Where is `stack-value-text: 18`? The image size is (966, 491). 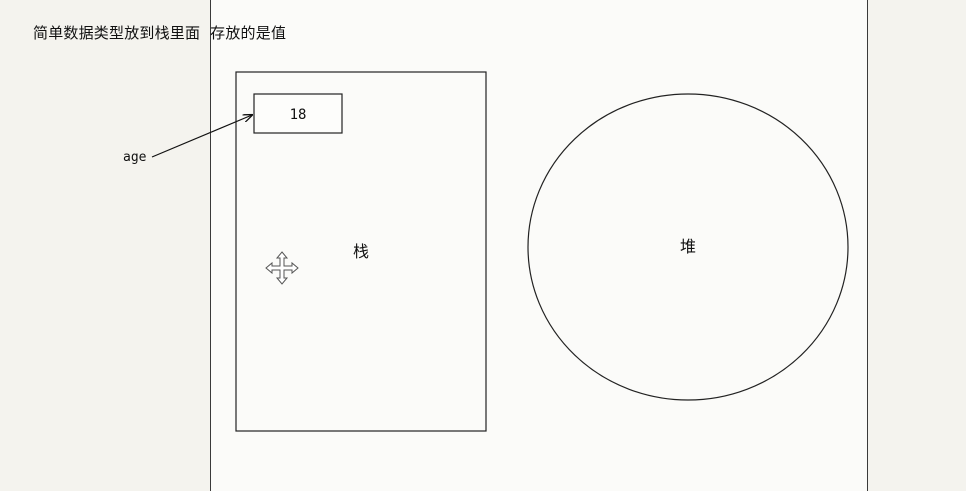
stack-value-text: 18 is located at coordinates (298, 115).